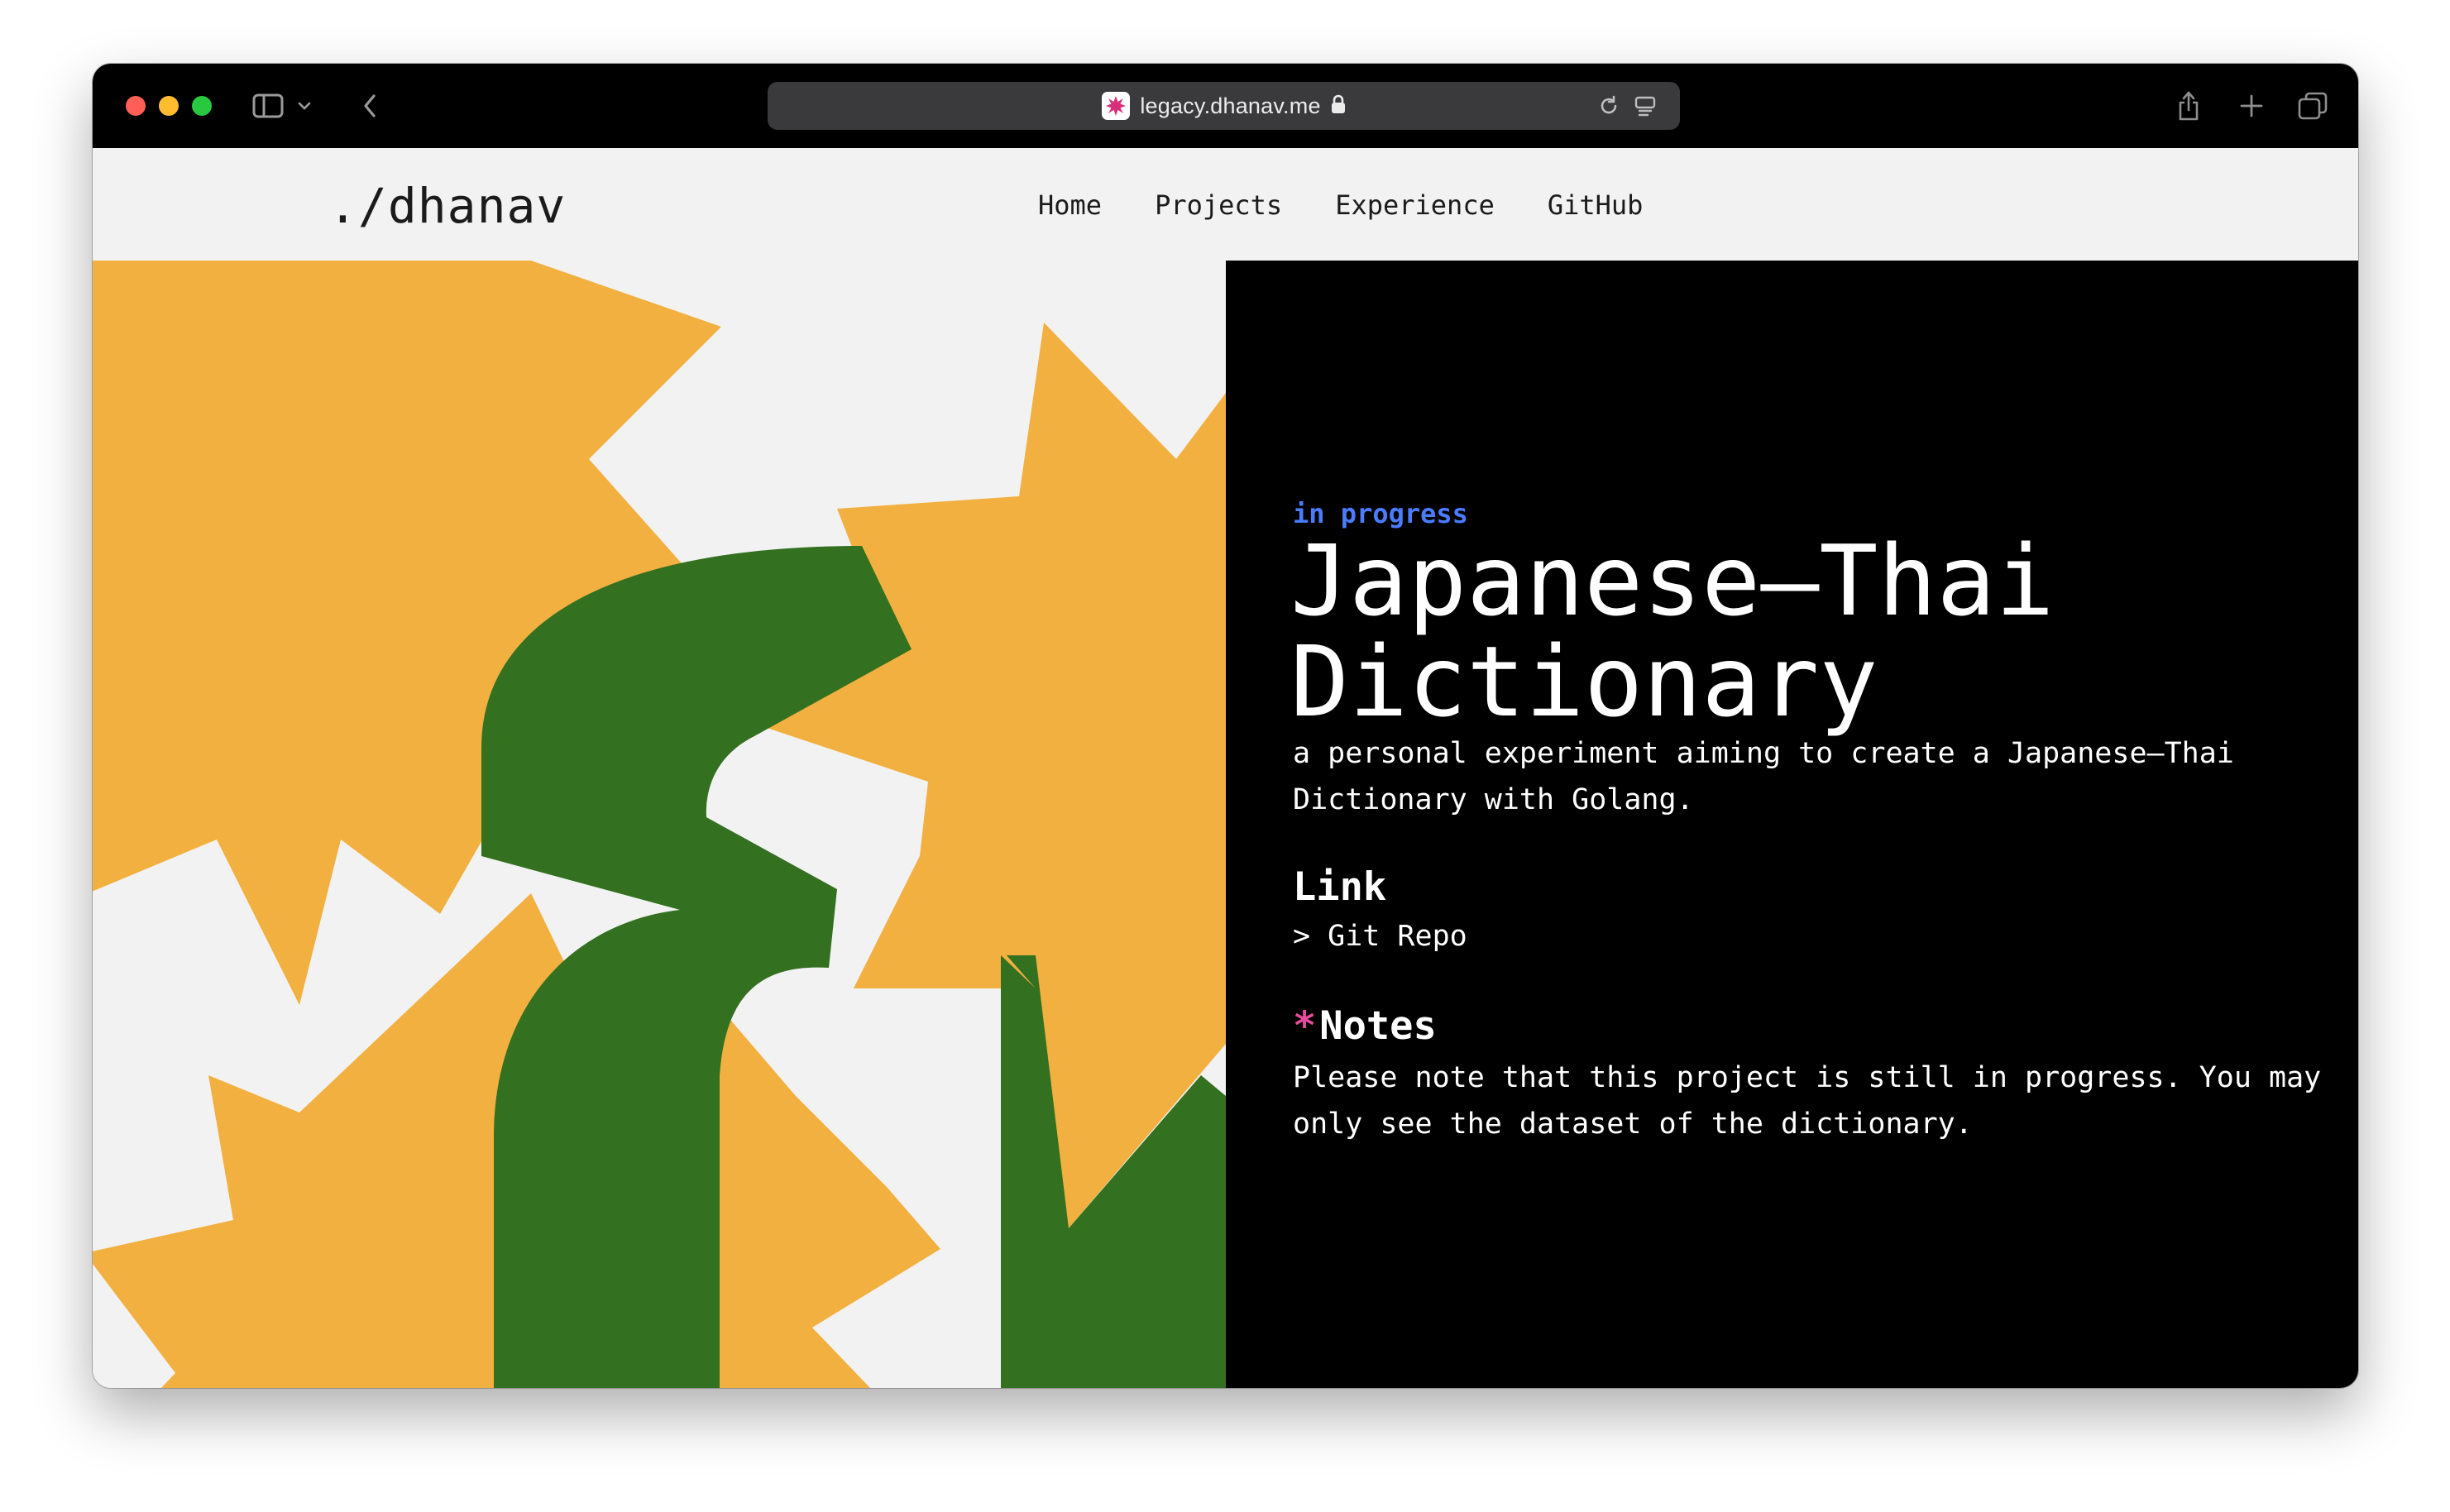  I want to click on nav-home: Home, so click(1070, 205).